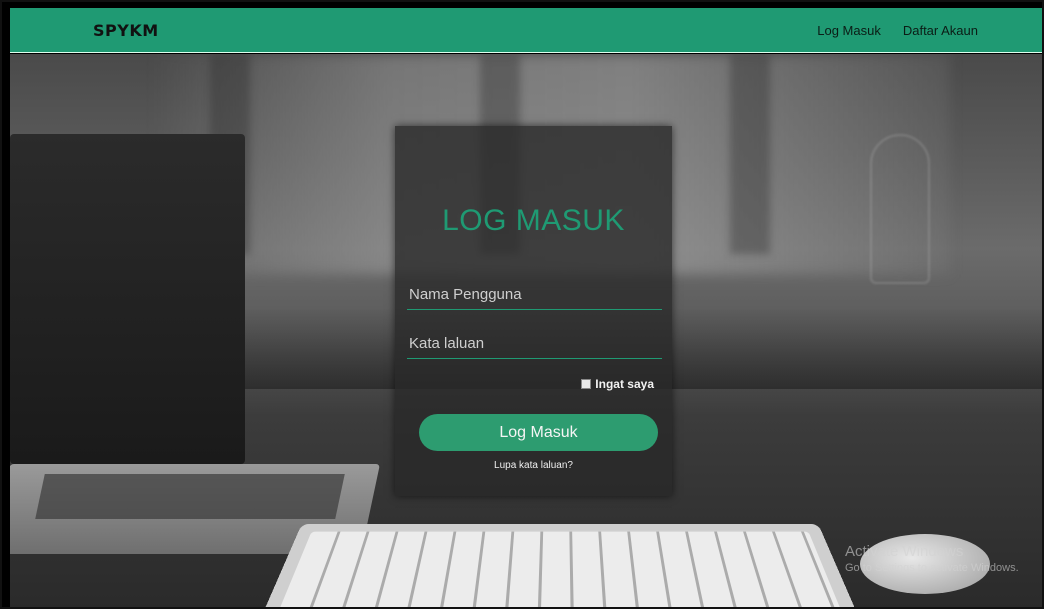 This screenshot has height=609, width=1044. What do you see at coordinates (900, 209) in the screenshot?
I see `background-glass` at bounding box center [900, 209].